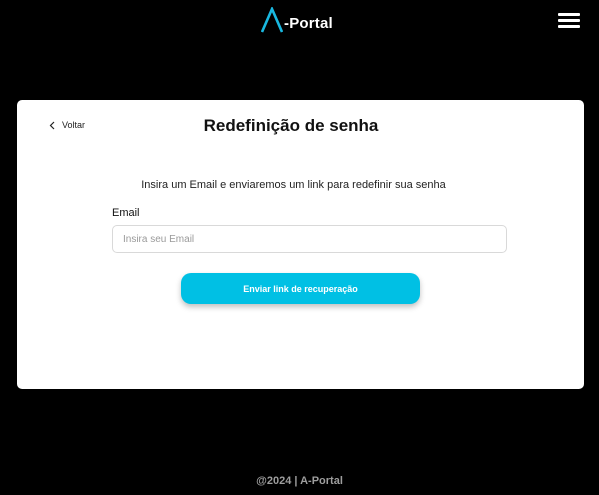 The image size is (599, 495). Describe the element at coordinates (291, 125) in the screenshot. I see `page-title: Redefinição de senha` at that location.